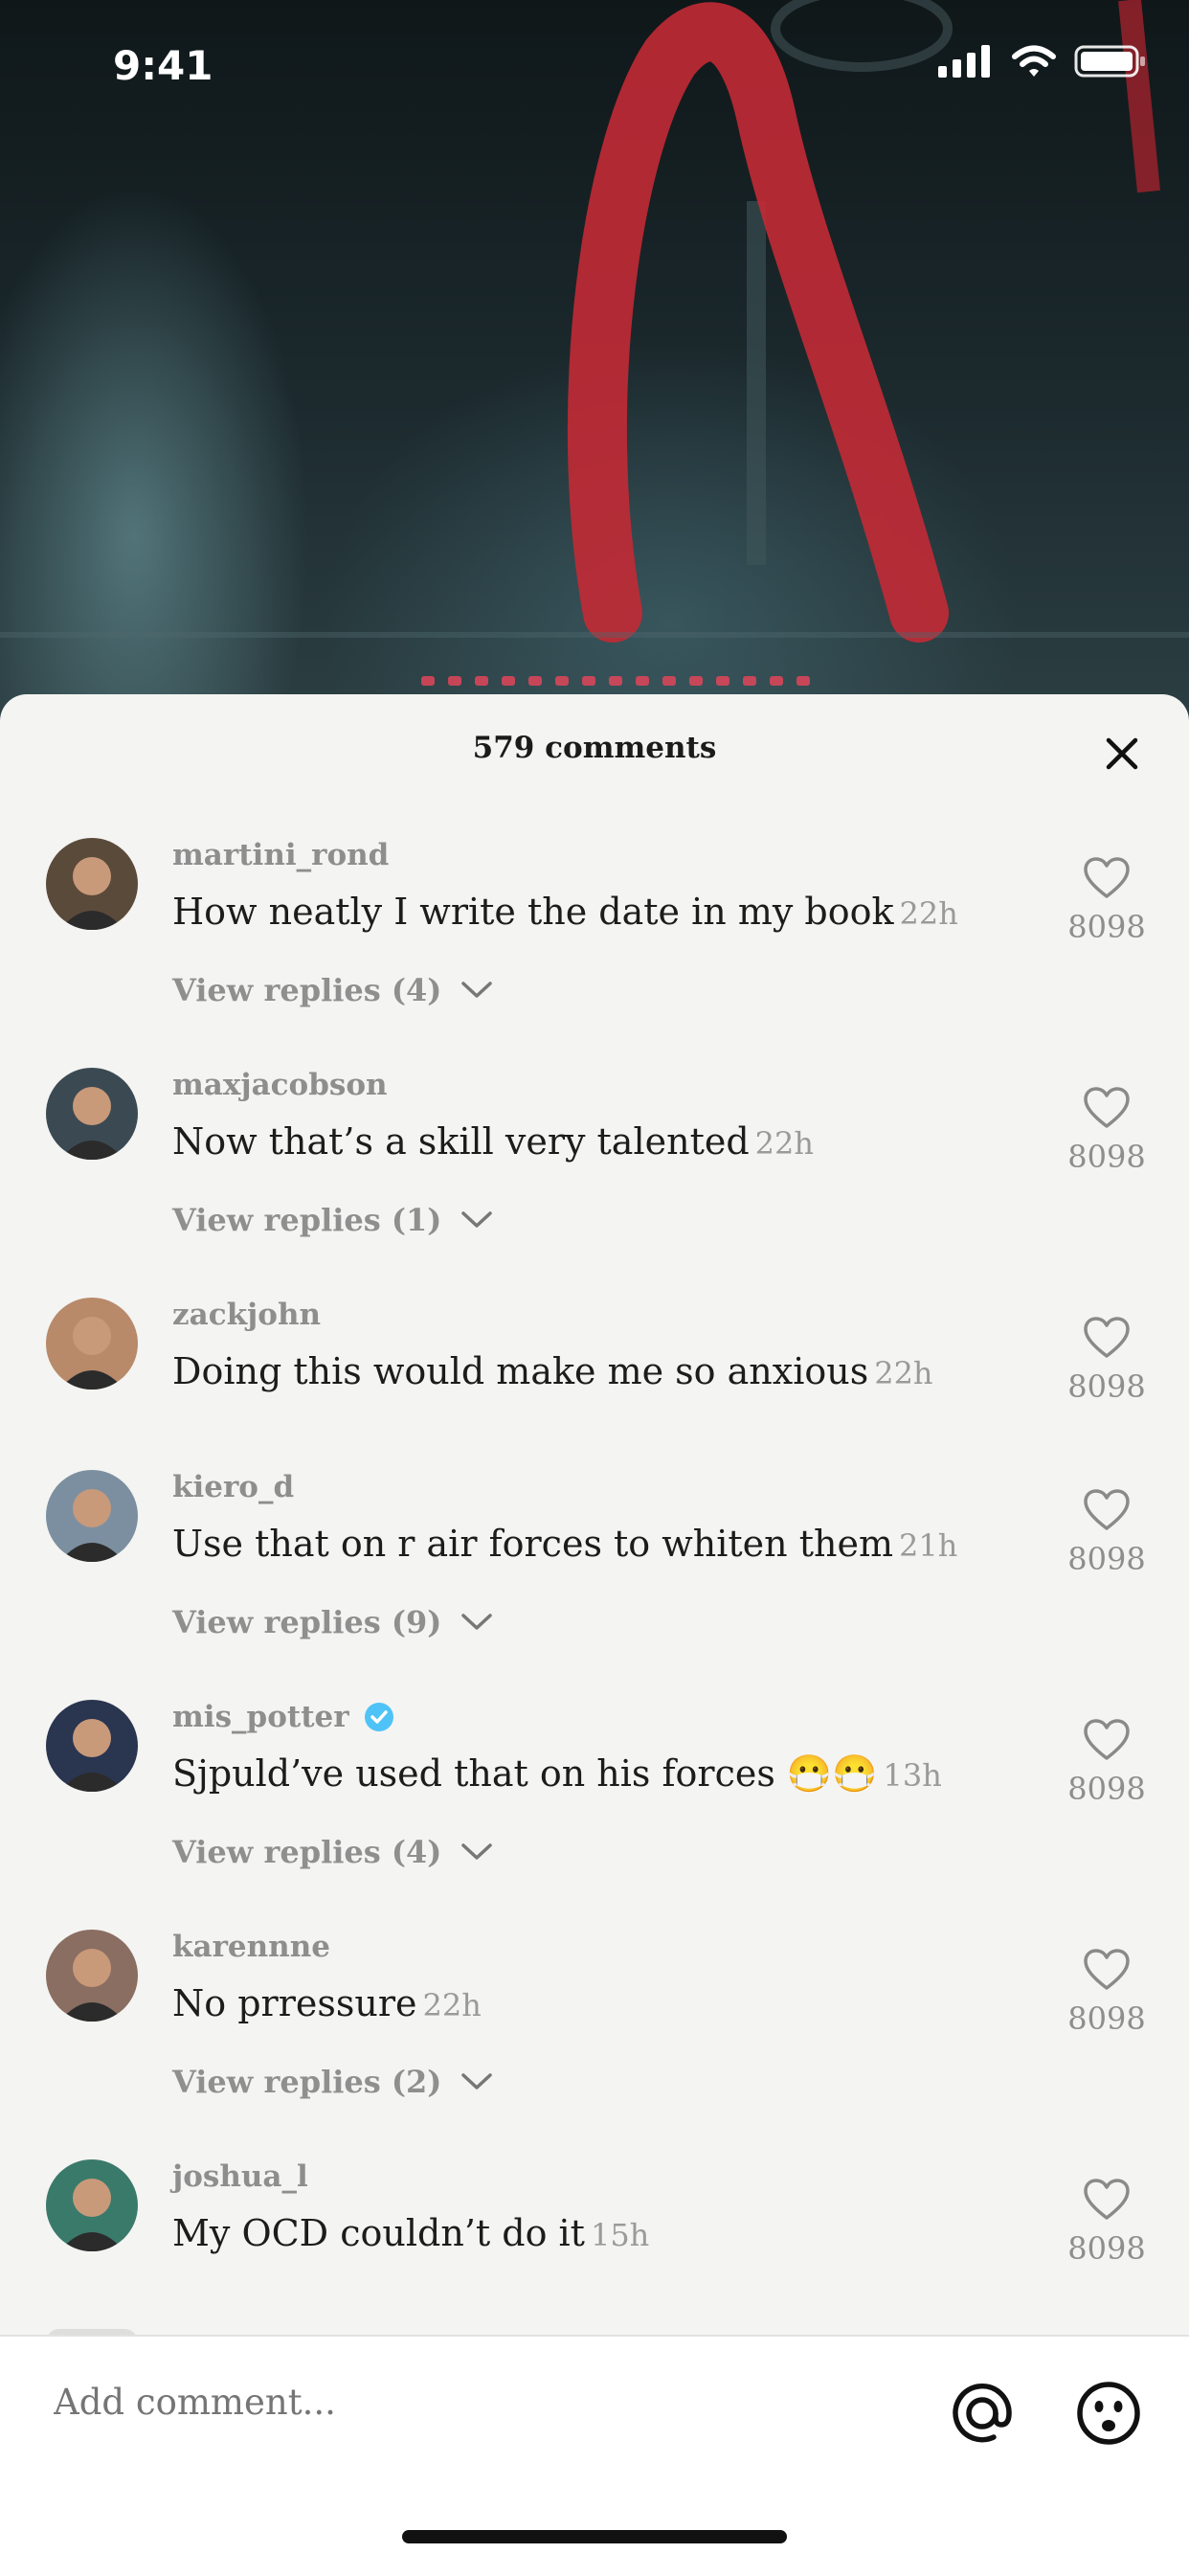 The image size is (1189, 2576). I want to click on comment-text-row: Doing this would make me so anxious 22h, so click(552, 1371).